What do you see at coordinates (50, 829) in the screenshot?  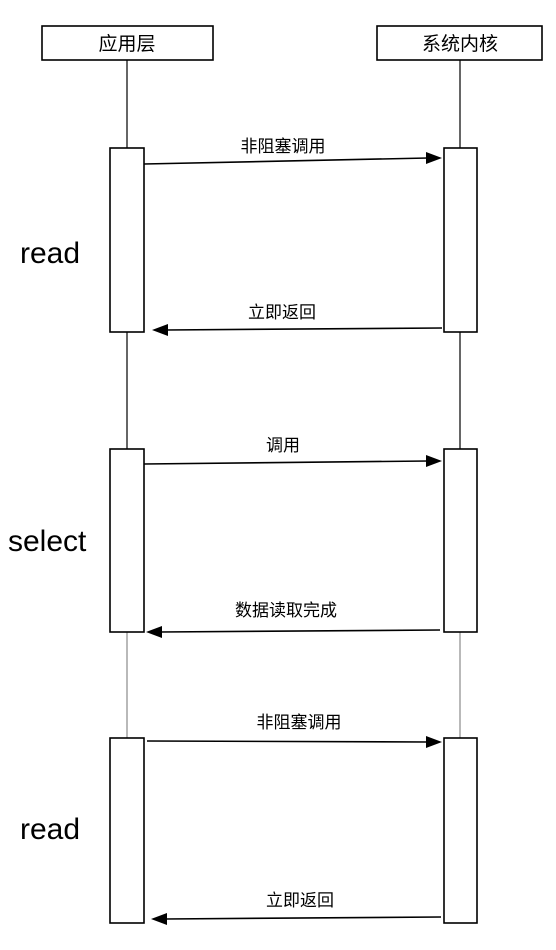 I see `phase-label-read-2: read` at bounding box center [50, 829].